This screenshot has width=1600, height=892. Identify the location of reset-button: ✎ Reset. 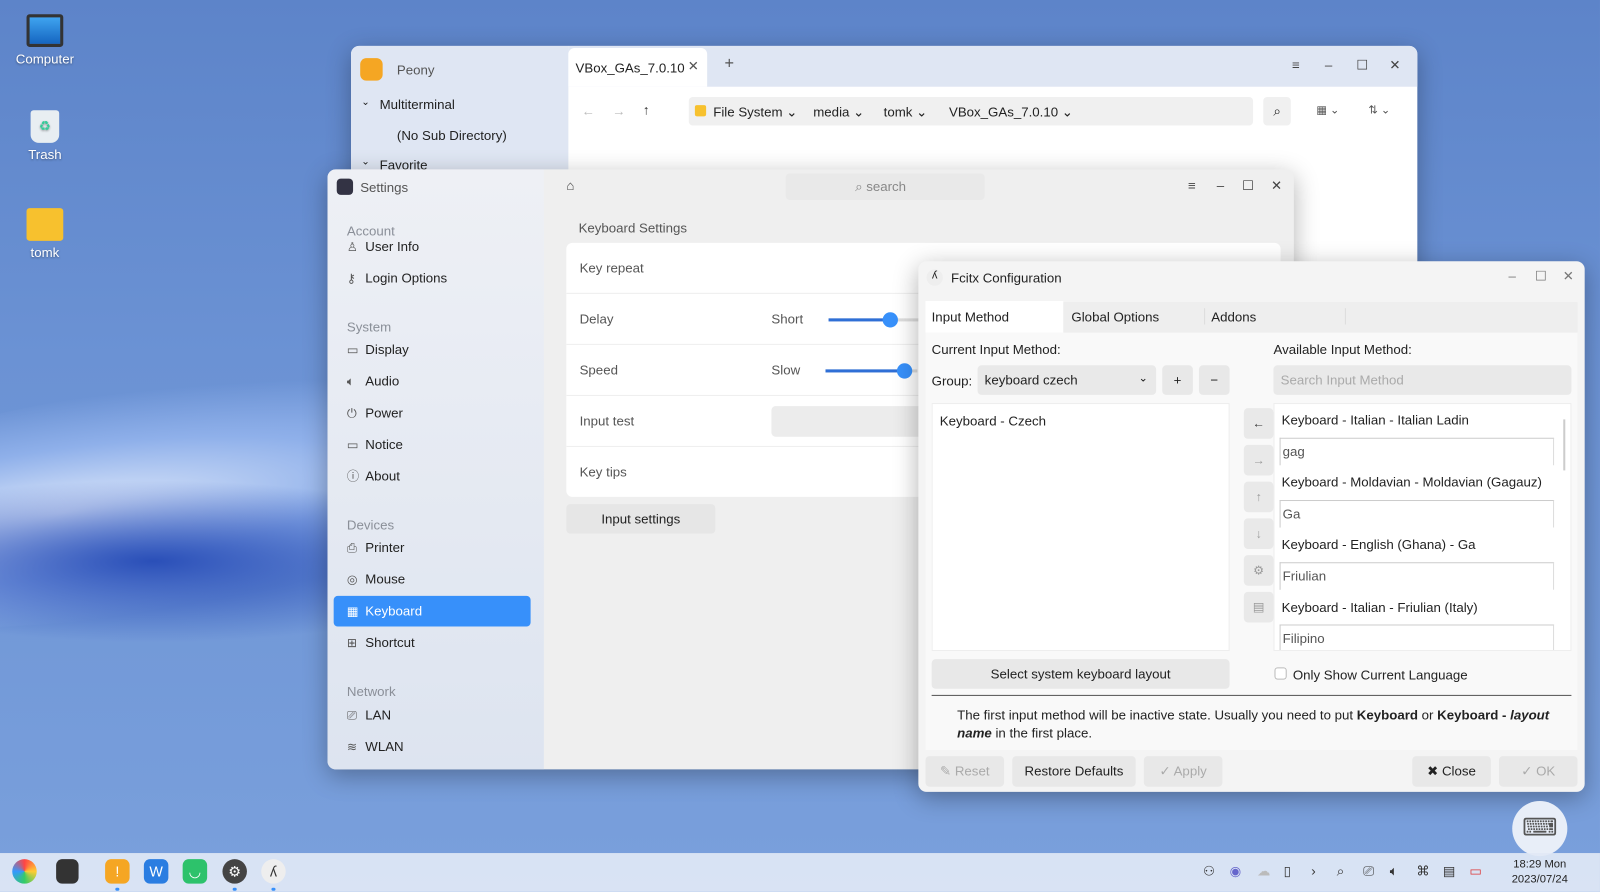
(965, 771).